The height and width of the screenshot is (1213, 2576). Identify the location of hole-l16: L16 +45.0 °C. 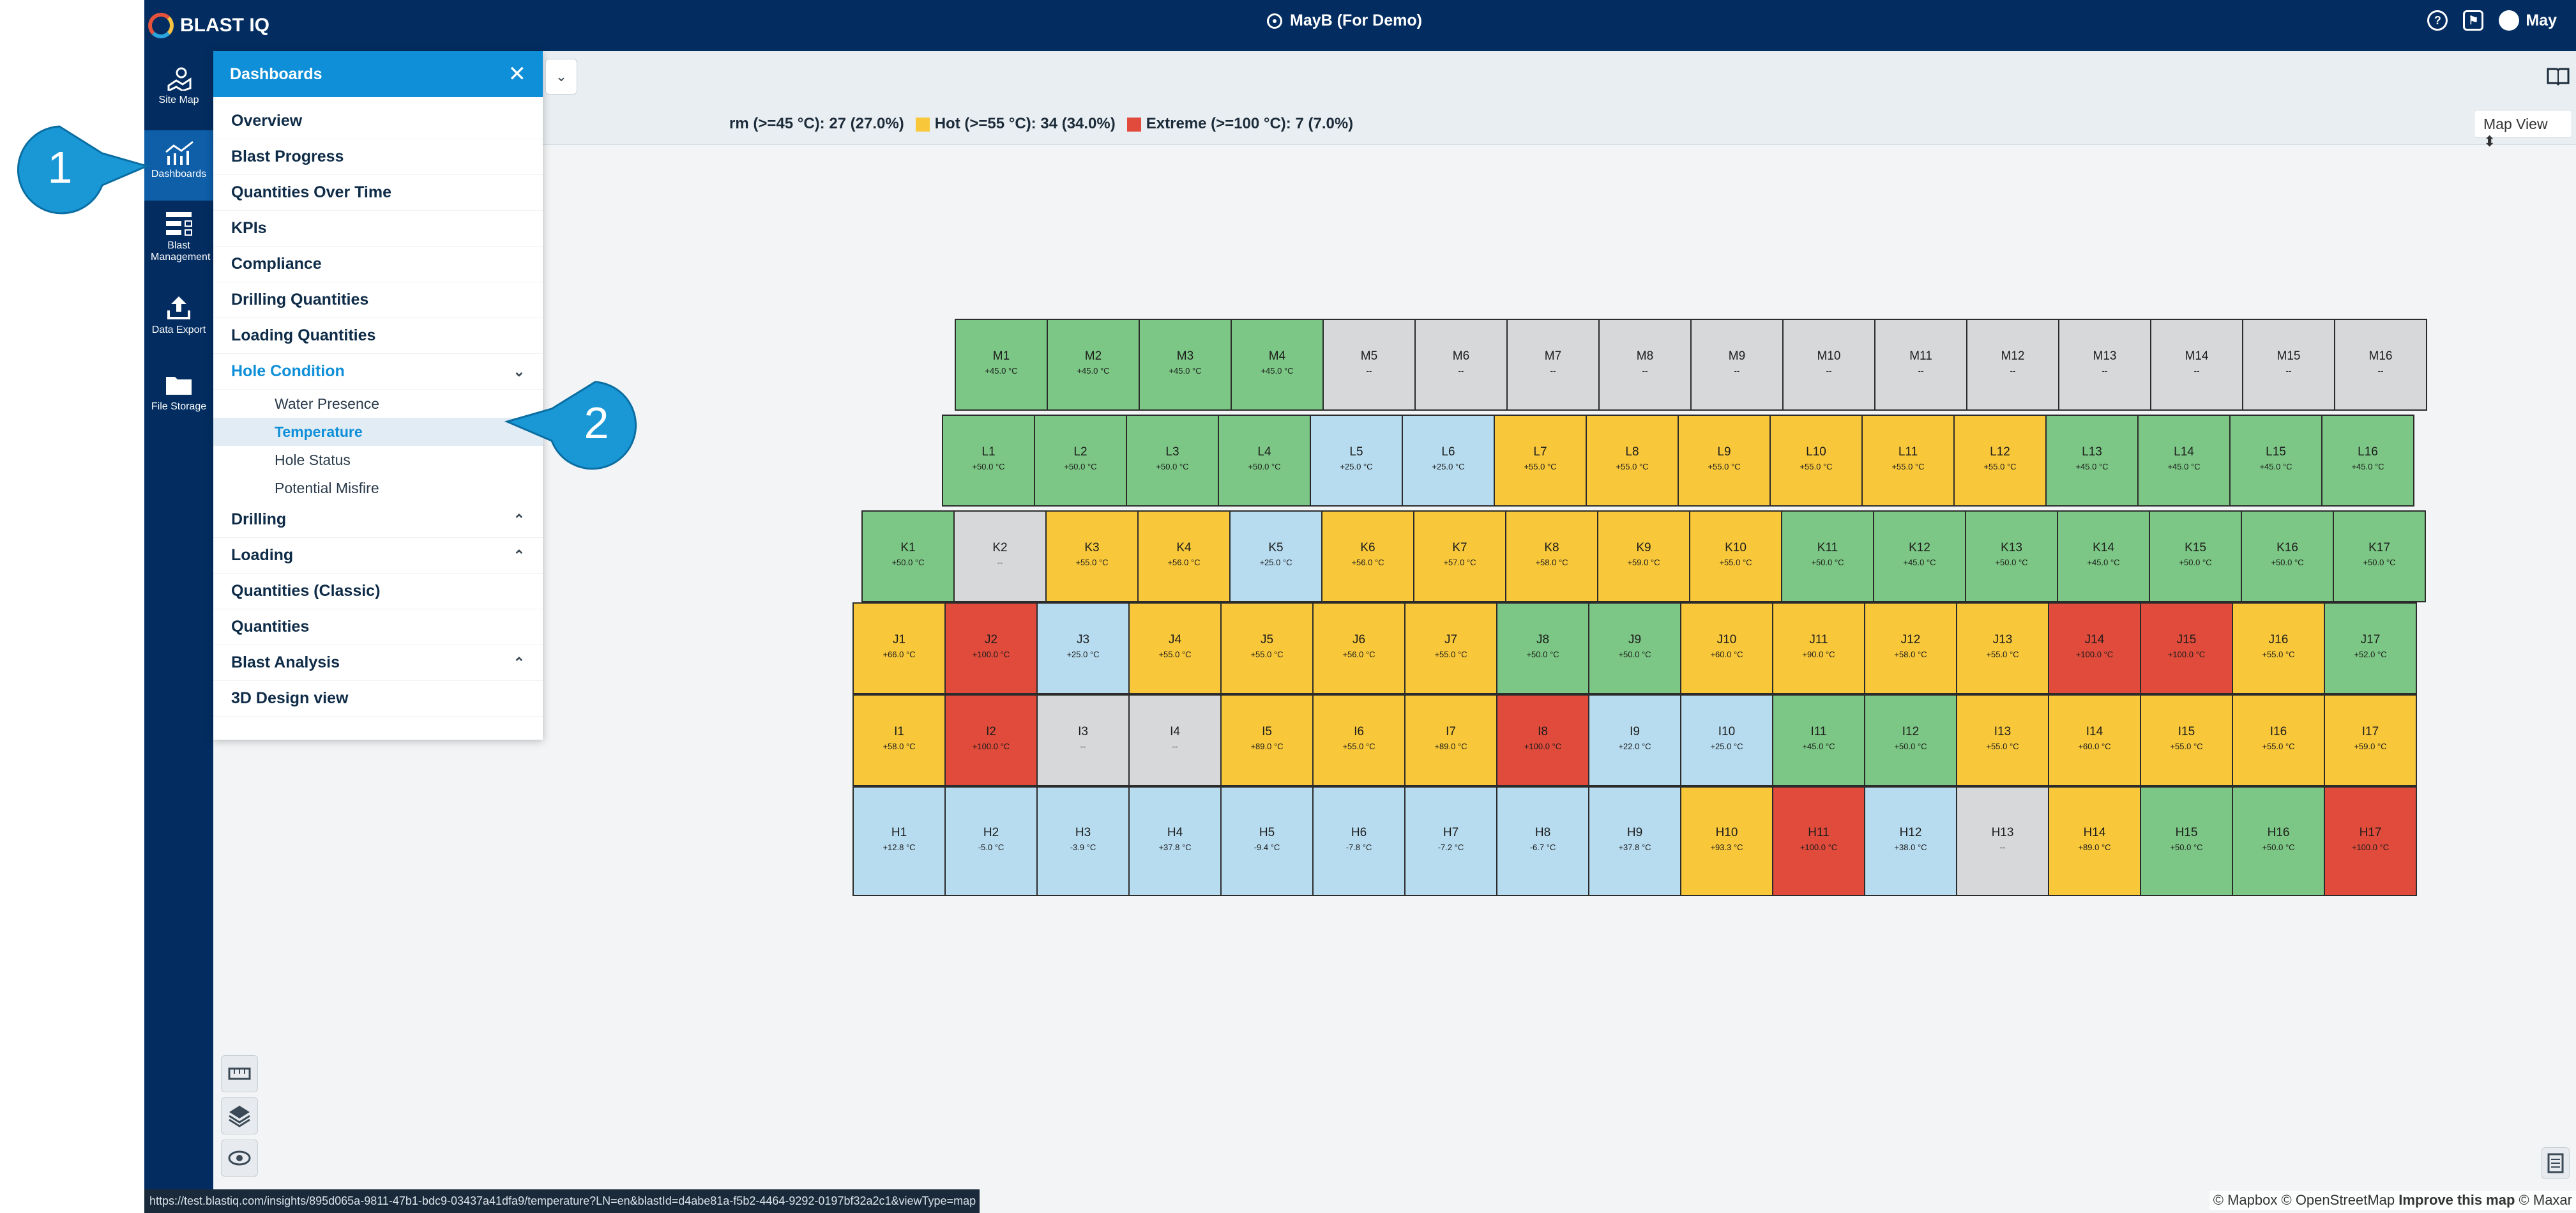
(2368, 461).